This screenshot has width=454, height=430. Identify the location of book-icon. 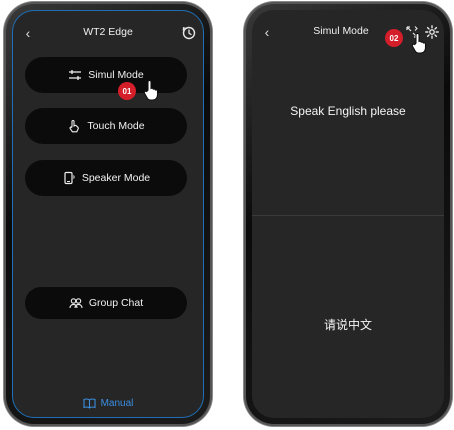
(89, 403).